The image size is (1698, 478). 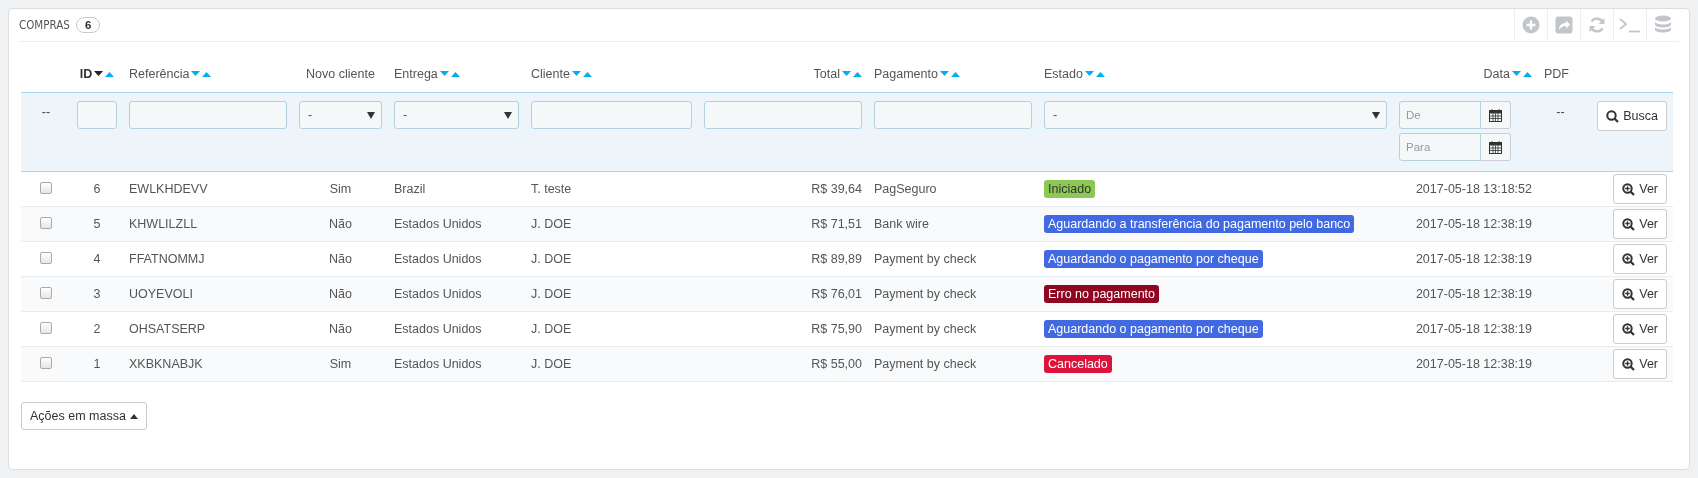 I want to click on table-cell: Brazil, so click(x=410, y=189).